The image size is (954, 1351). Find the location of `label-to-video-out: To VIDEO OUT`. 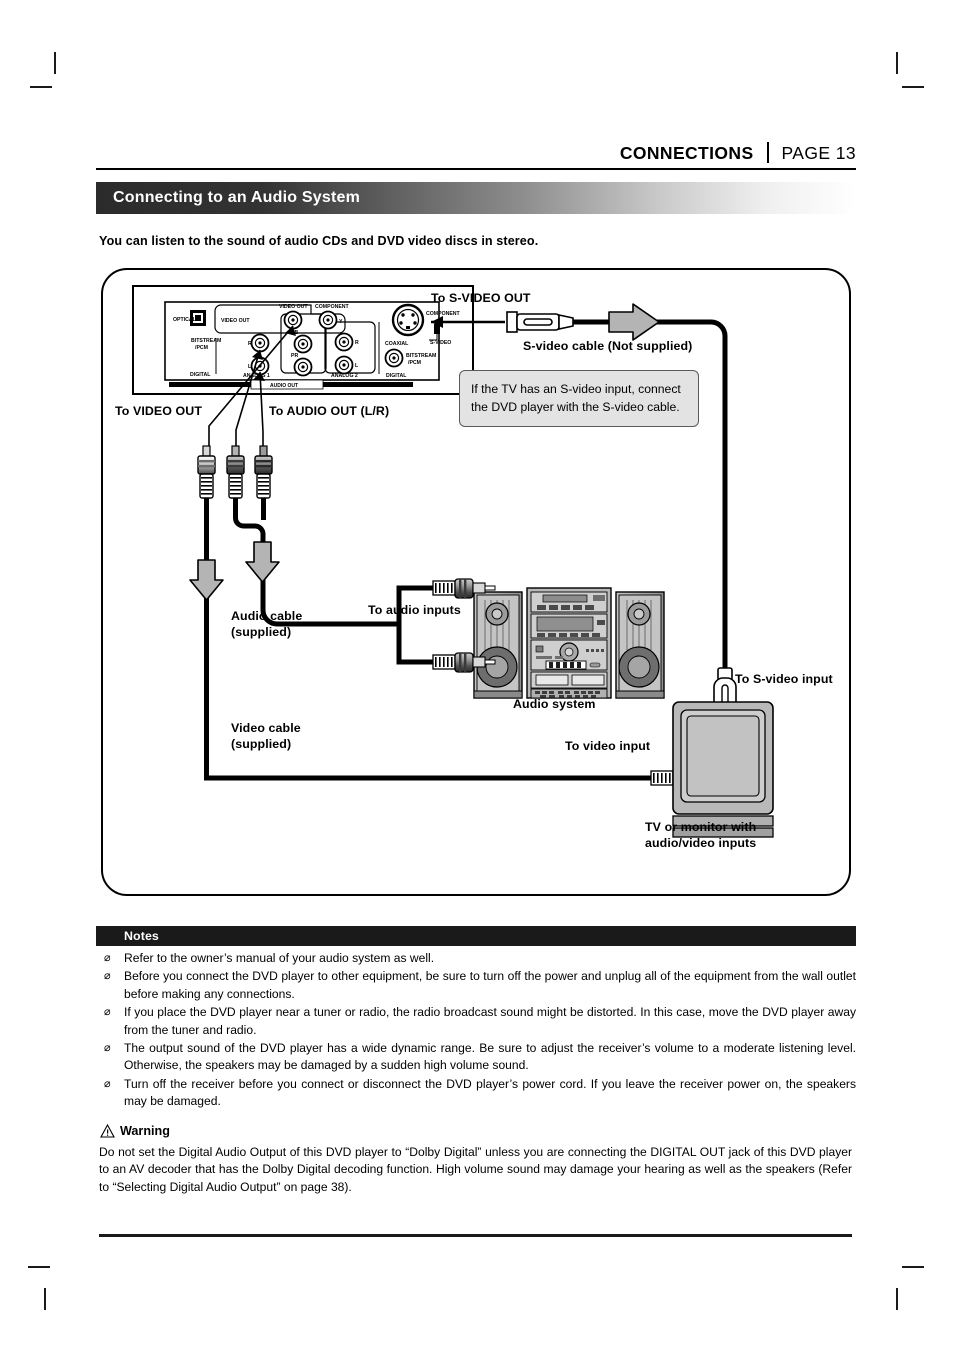

label-to-video-out: To VIDEO OUT is located at coordinates (159, 411).